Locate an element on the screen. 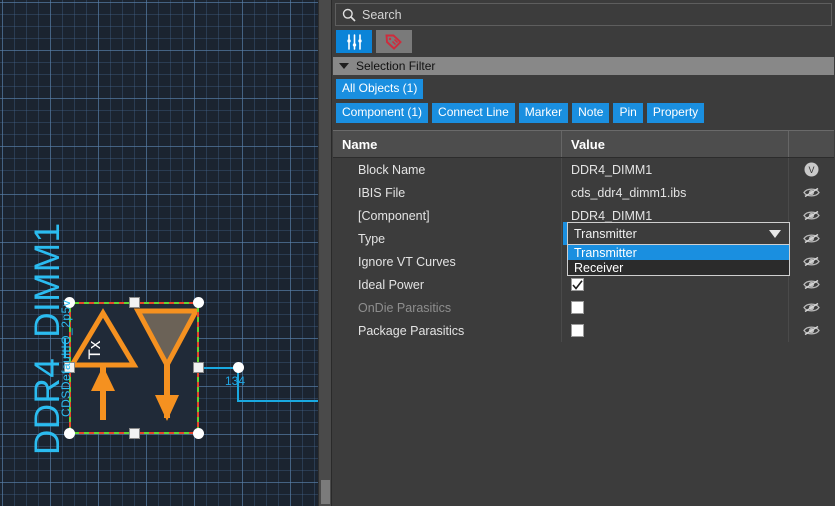 The height and width of the screenshot is (506, 835). panel-toolbar is located at coordinates (583, 41).